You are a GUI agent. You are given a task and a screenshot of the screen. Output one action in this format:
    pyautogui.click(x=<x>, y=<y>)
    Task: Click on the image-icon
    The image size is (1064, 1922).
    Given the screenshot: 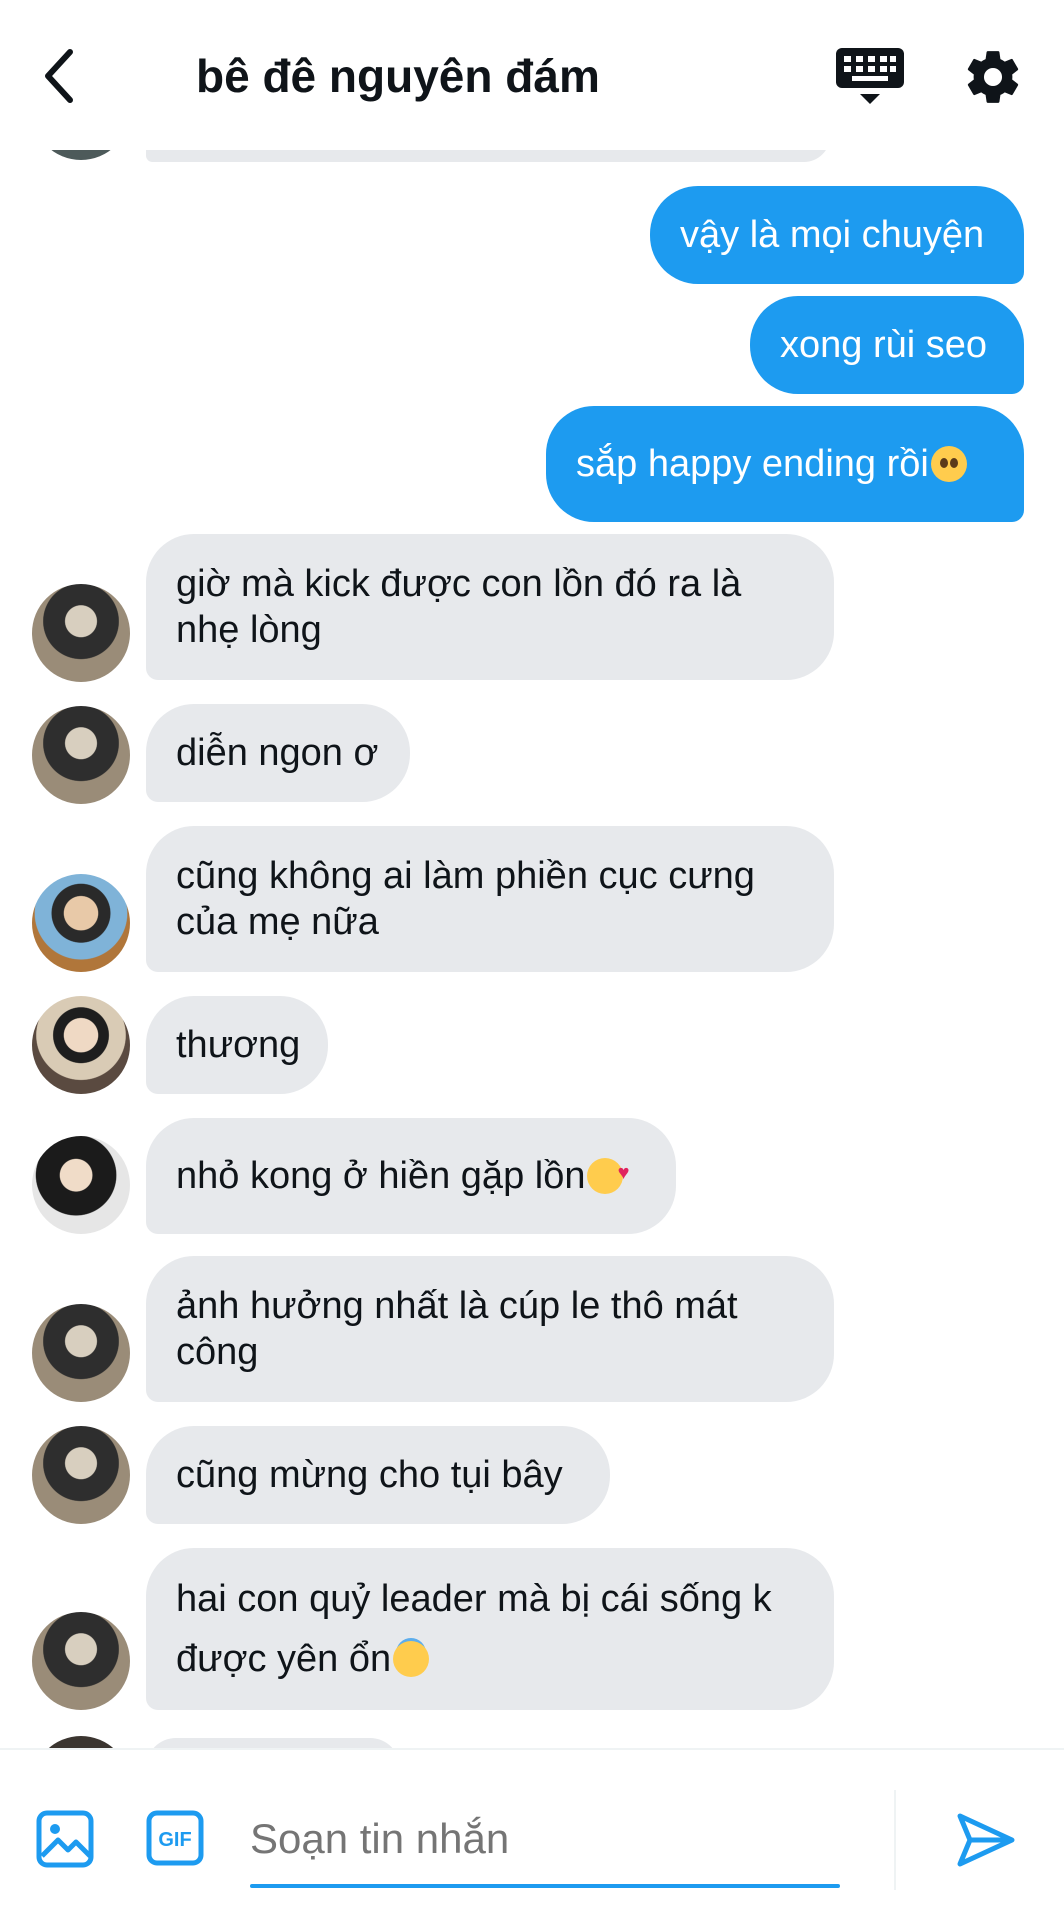 What is the action you would take?
    pyautogui.click(x=65, y=1839)
    